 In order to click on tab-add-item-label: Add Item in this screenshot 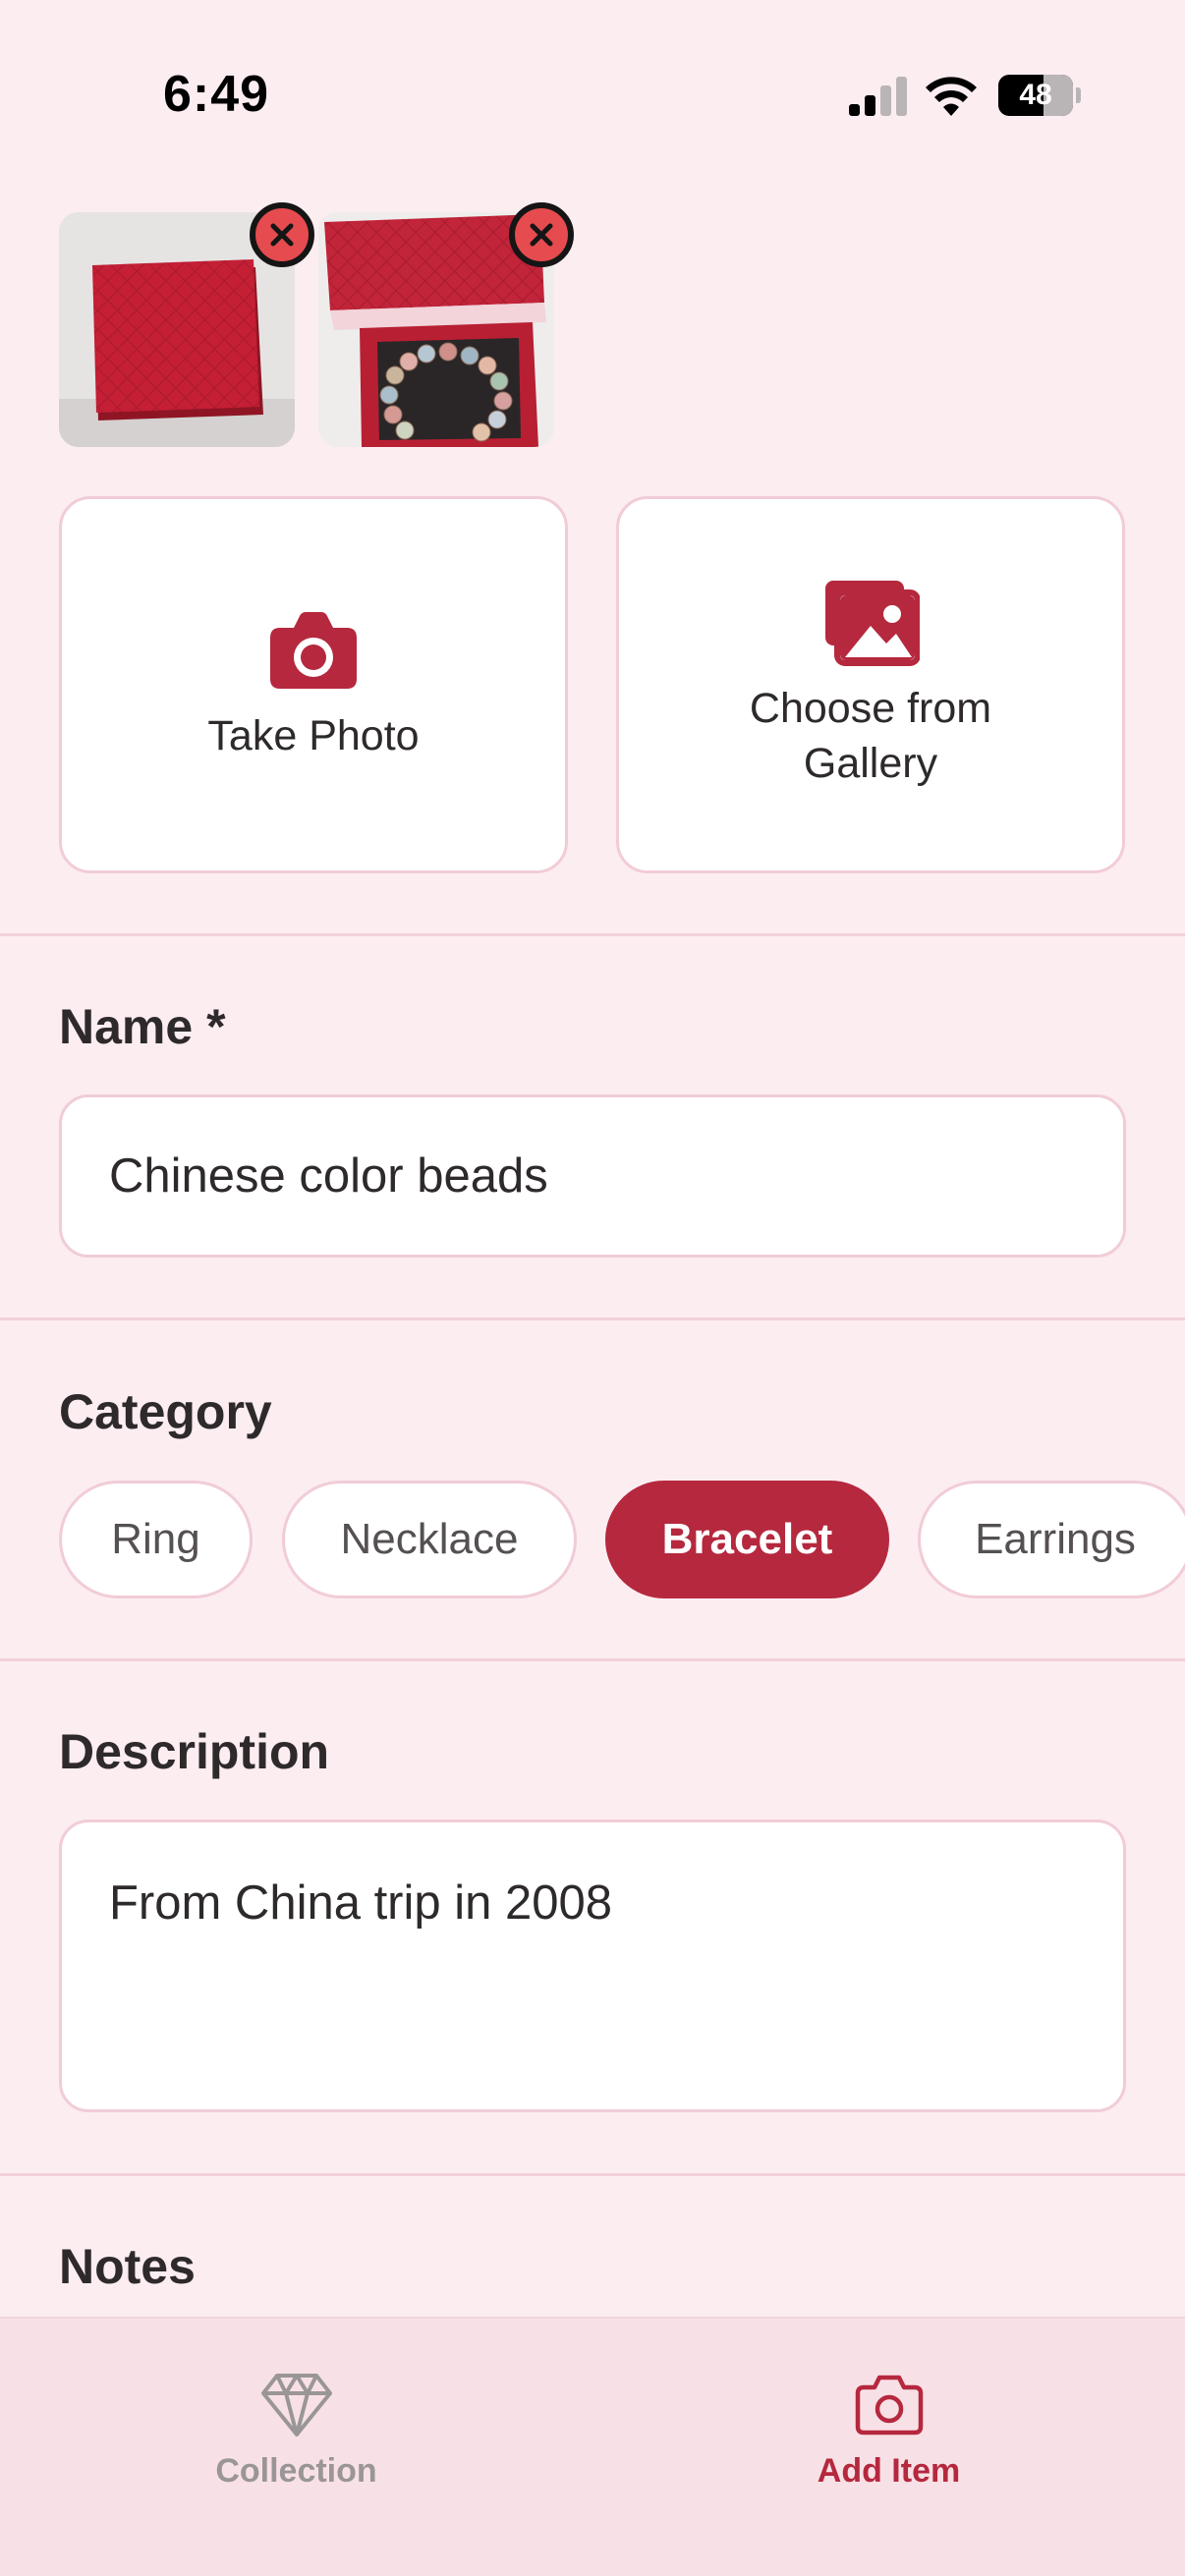, I will do `click(889, 2471)`.